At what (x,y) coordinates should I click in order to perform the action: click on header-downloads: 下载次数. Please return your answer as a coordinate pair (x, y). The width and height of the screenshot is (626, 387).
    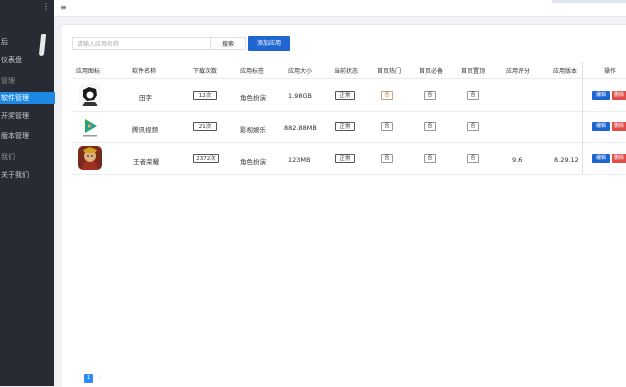
    Looking at the image, I should click on (205, 71).